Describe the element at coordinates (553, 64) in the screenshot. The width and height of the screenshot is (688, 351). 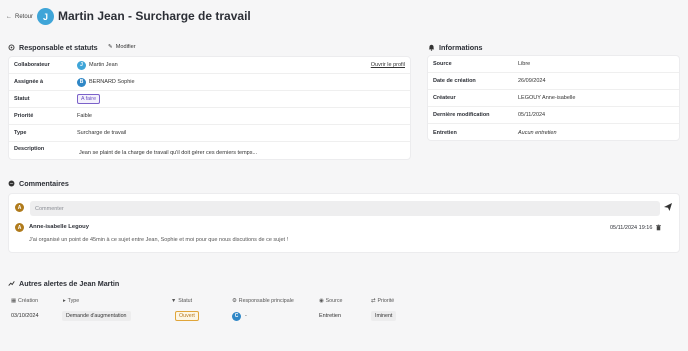
I see `info-row: Source Libre` at that location.